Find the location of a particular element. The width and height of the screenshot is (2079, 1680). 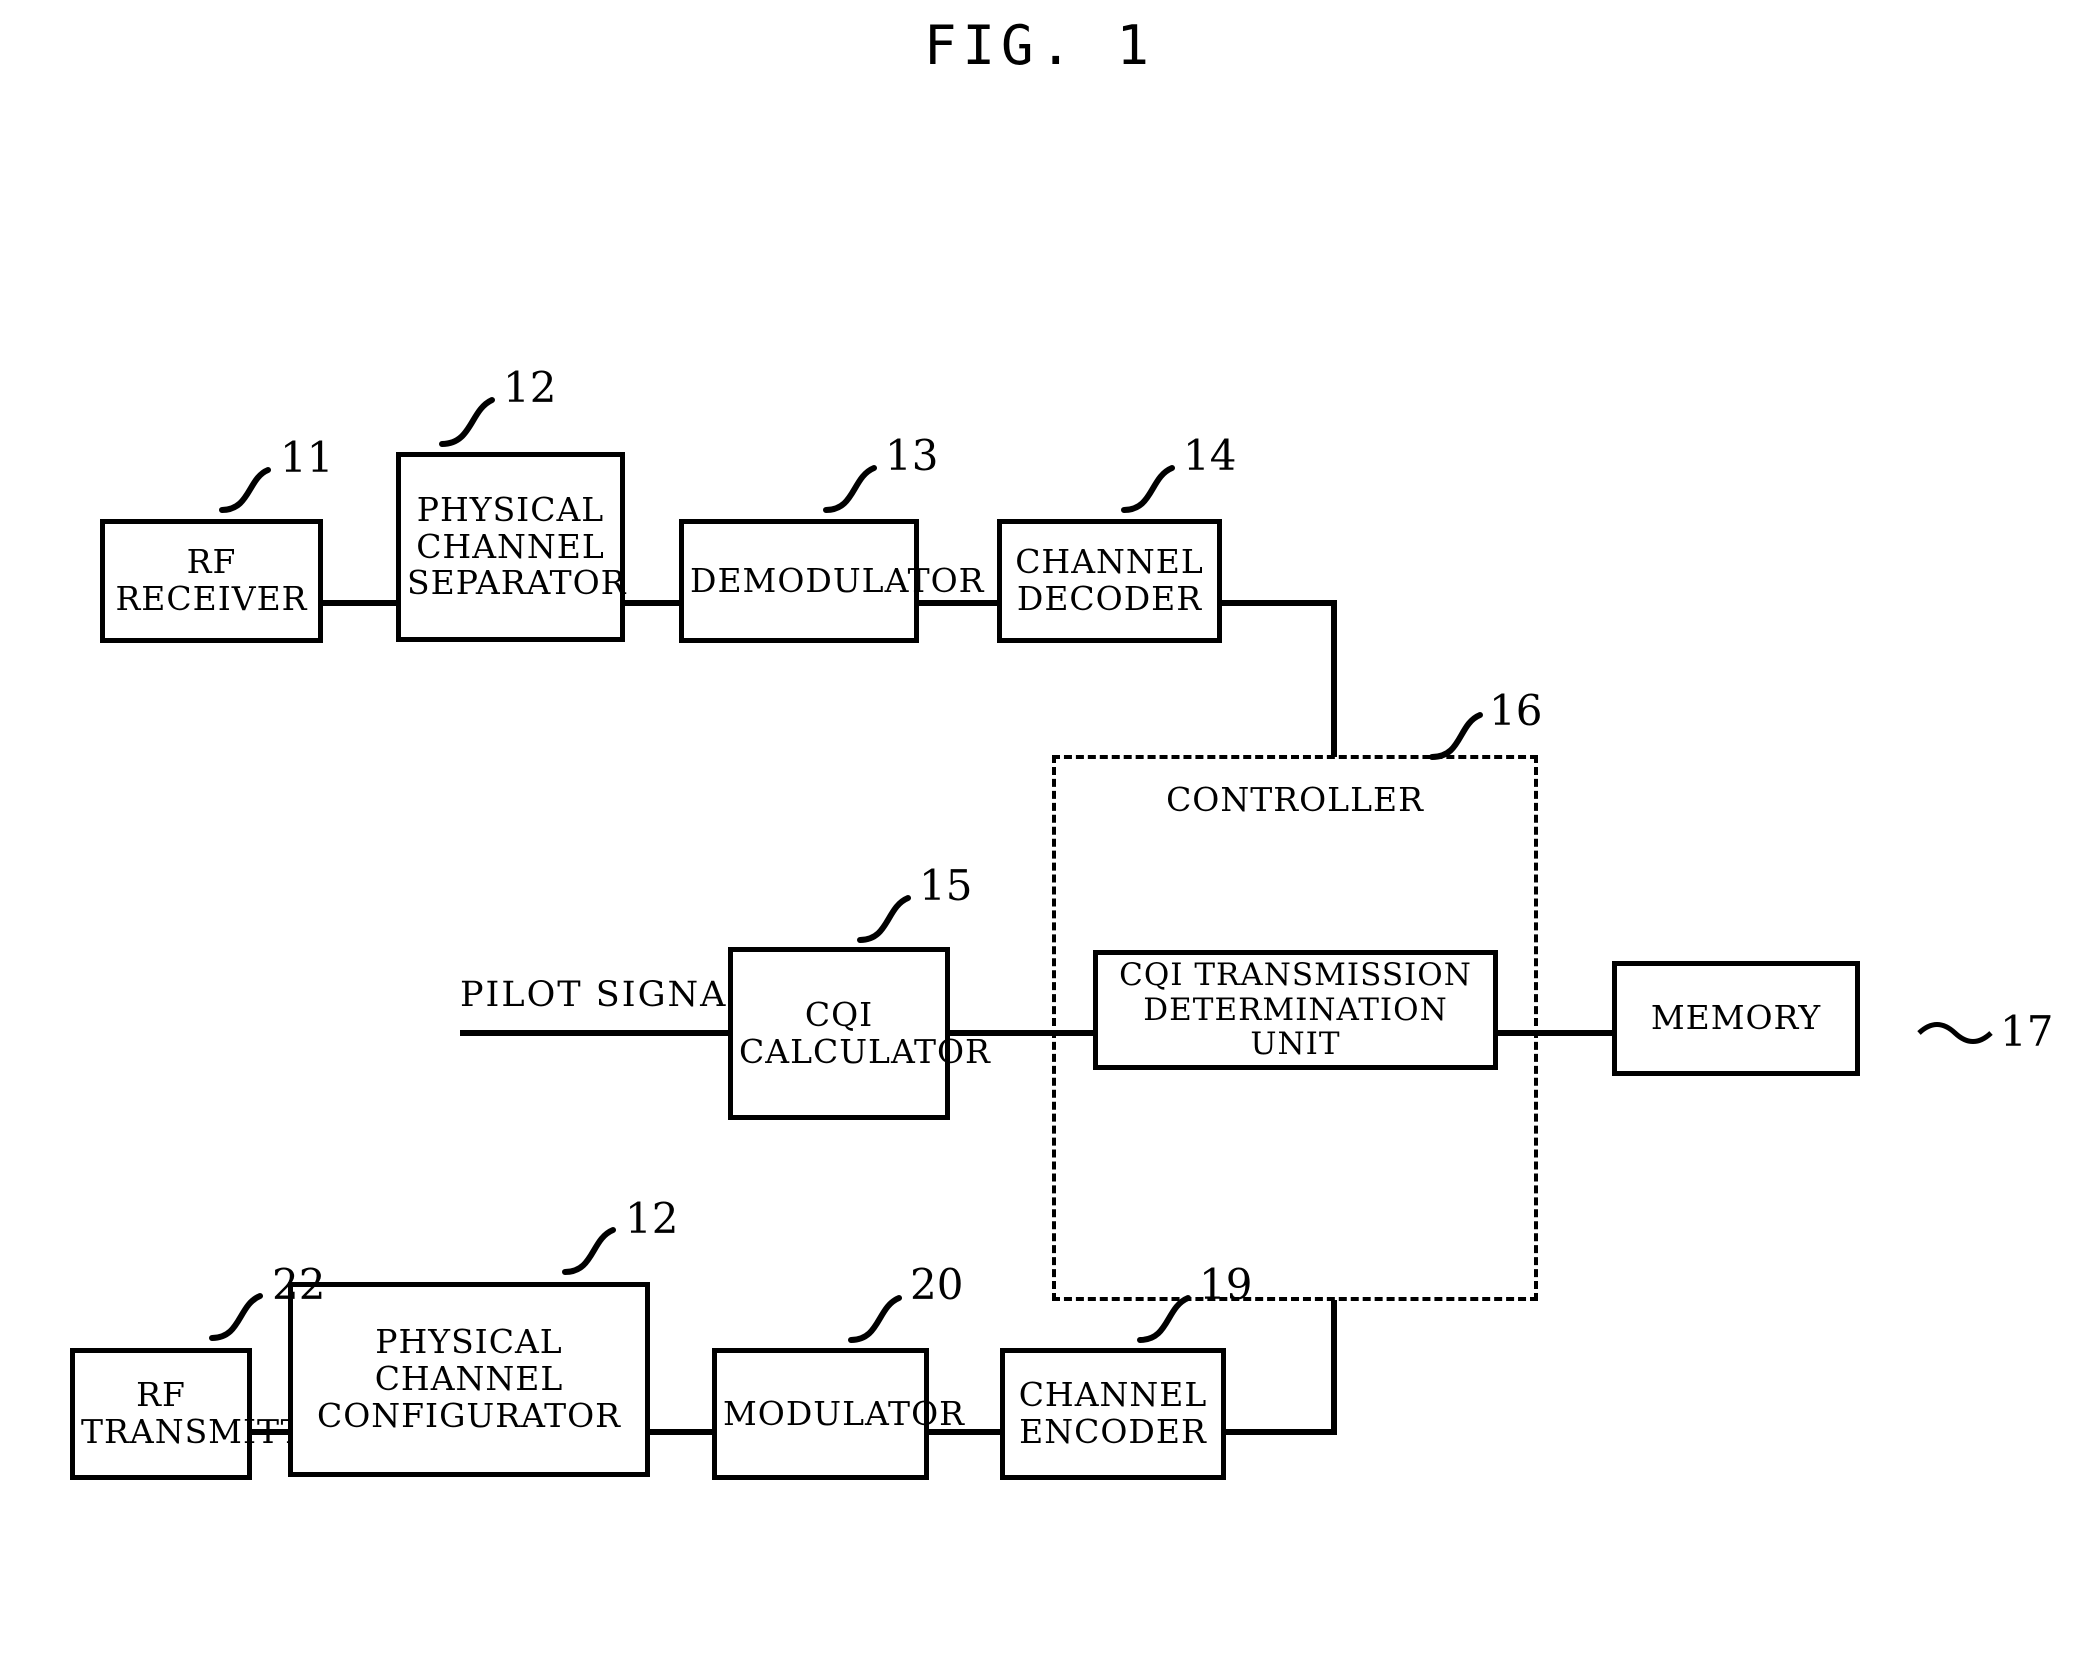

block-memory-label: MEMORY is located at coordinates (1736, 1018).